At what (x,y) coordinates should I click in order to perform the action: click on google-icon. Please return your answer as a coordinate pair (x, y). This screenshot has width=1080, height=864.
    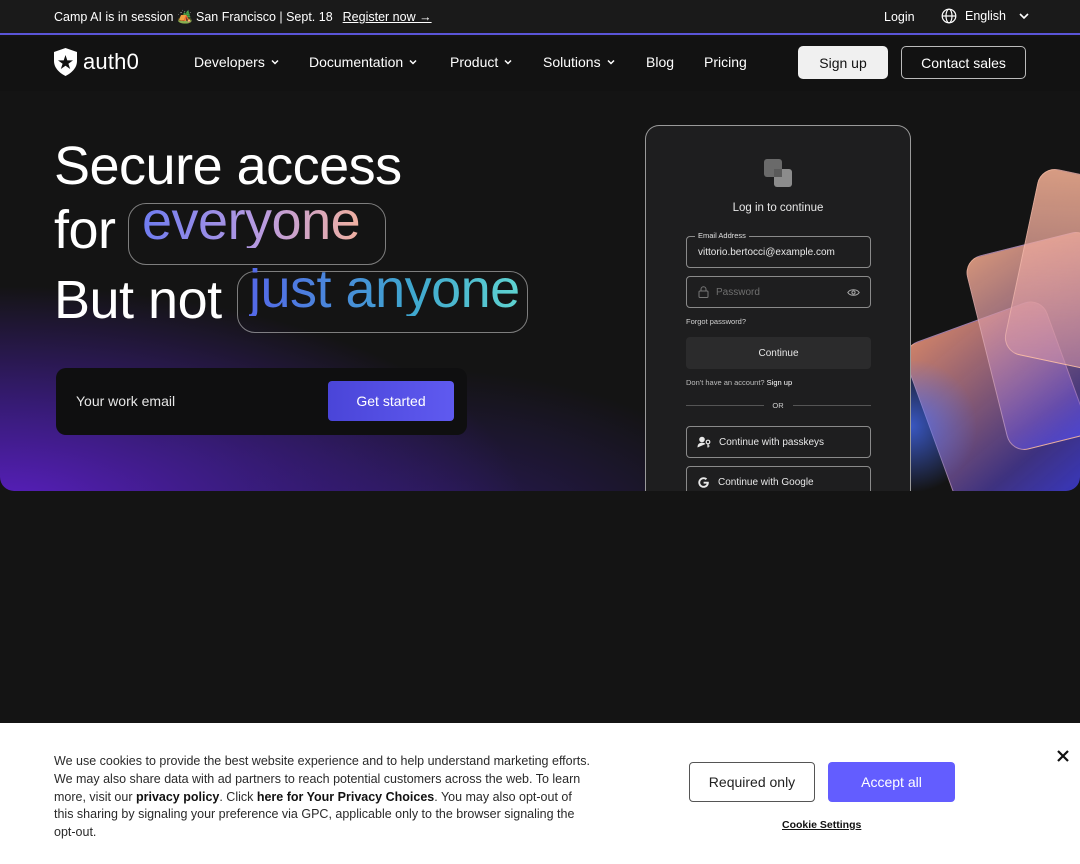
    Looking at the image, I should click on (703, 482).